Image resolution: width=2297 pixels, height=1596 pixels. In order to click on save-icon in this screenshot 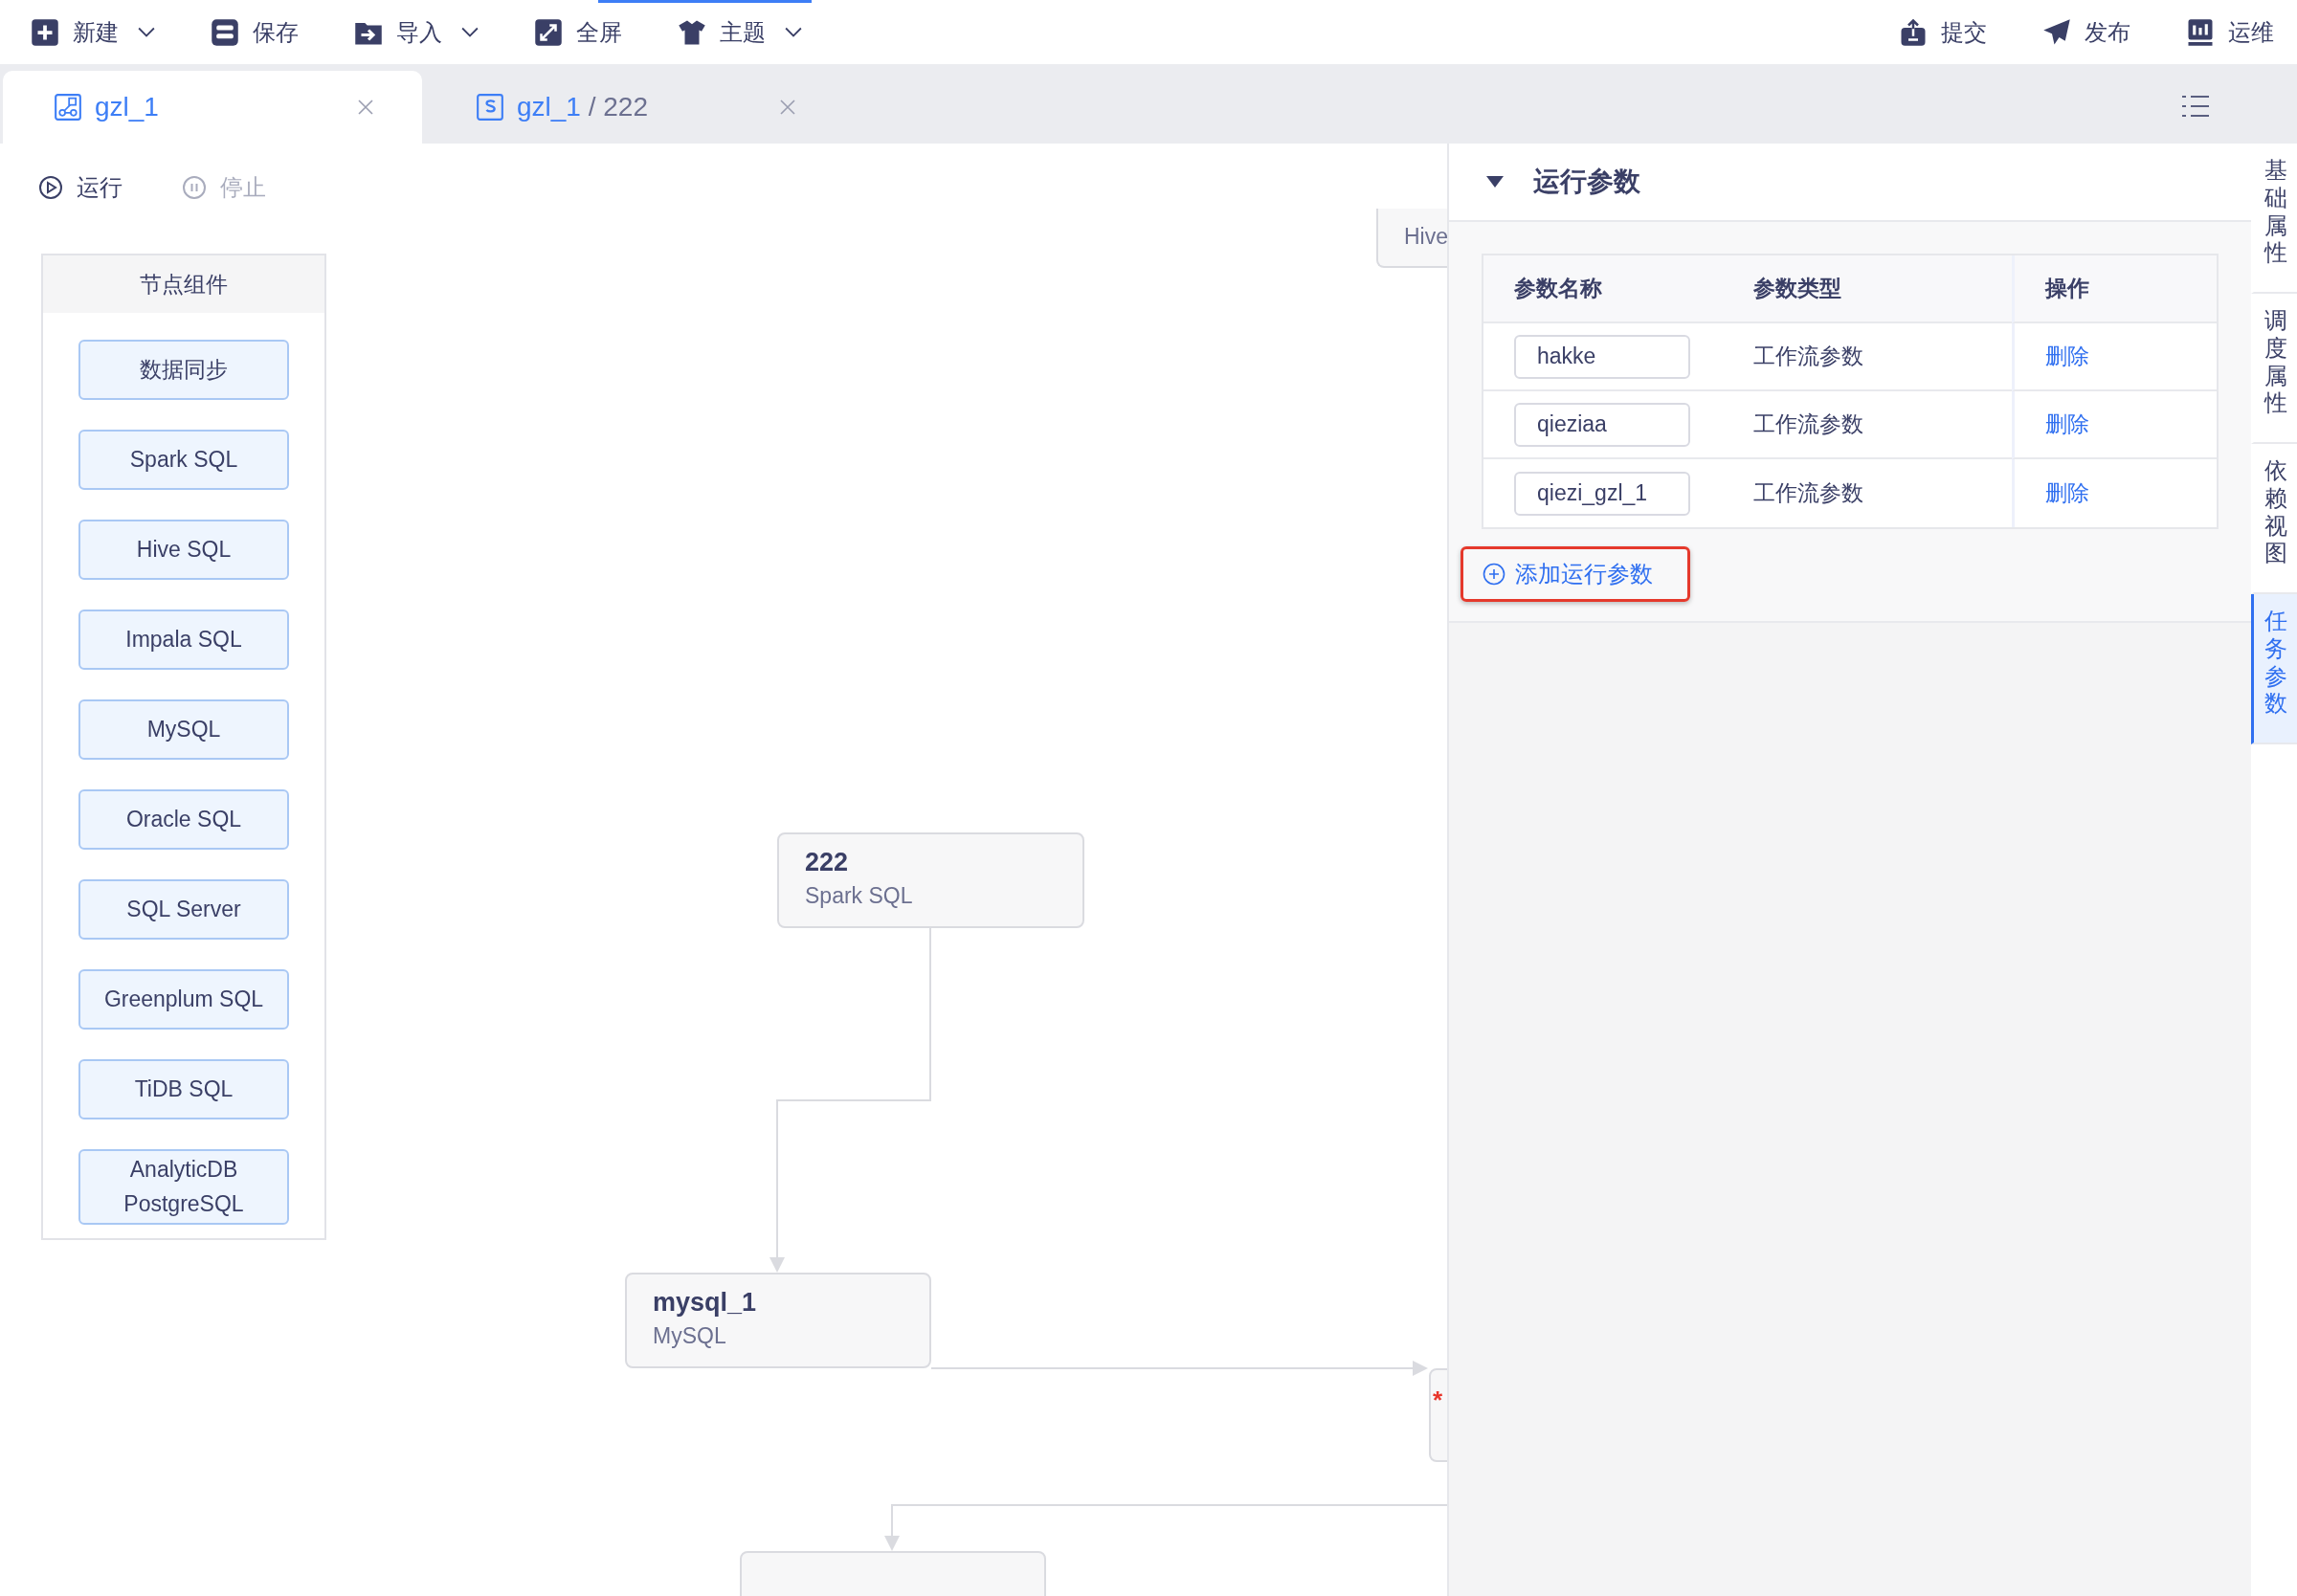, I will do `click(225, 32)`.